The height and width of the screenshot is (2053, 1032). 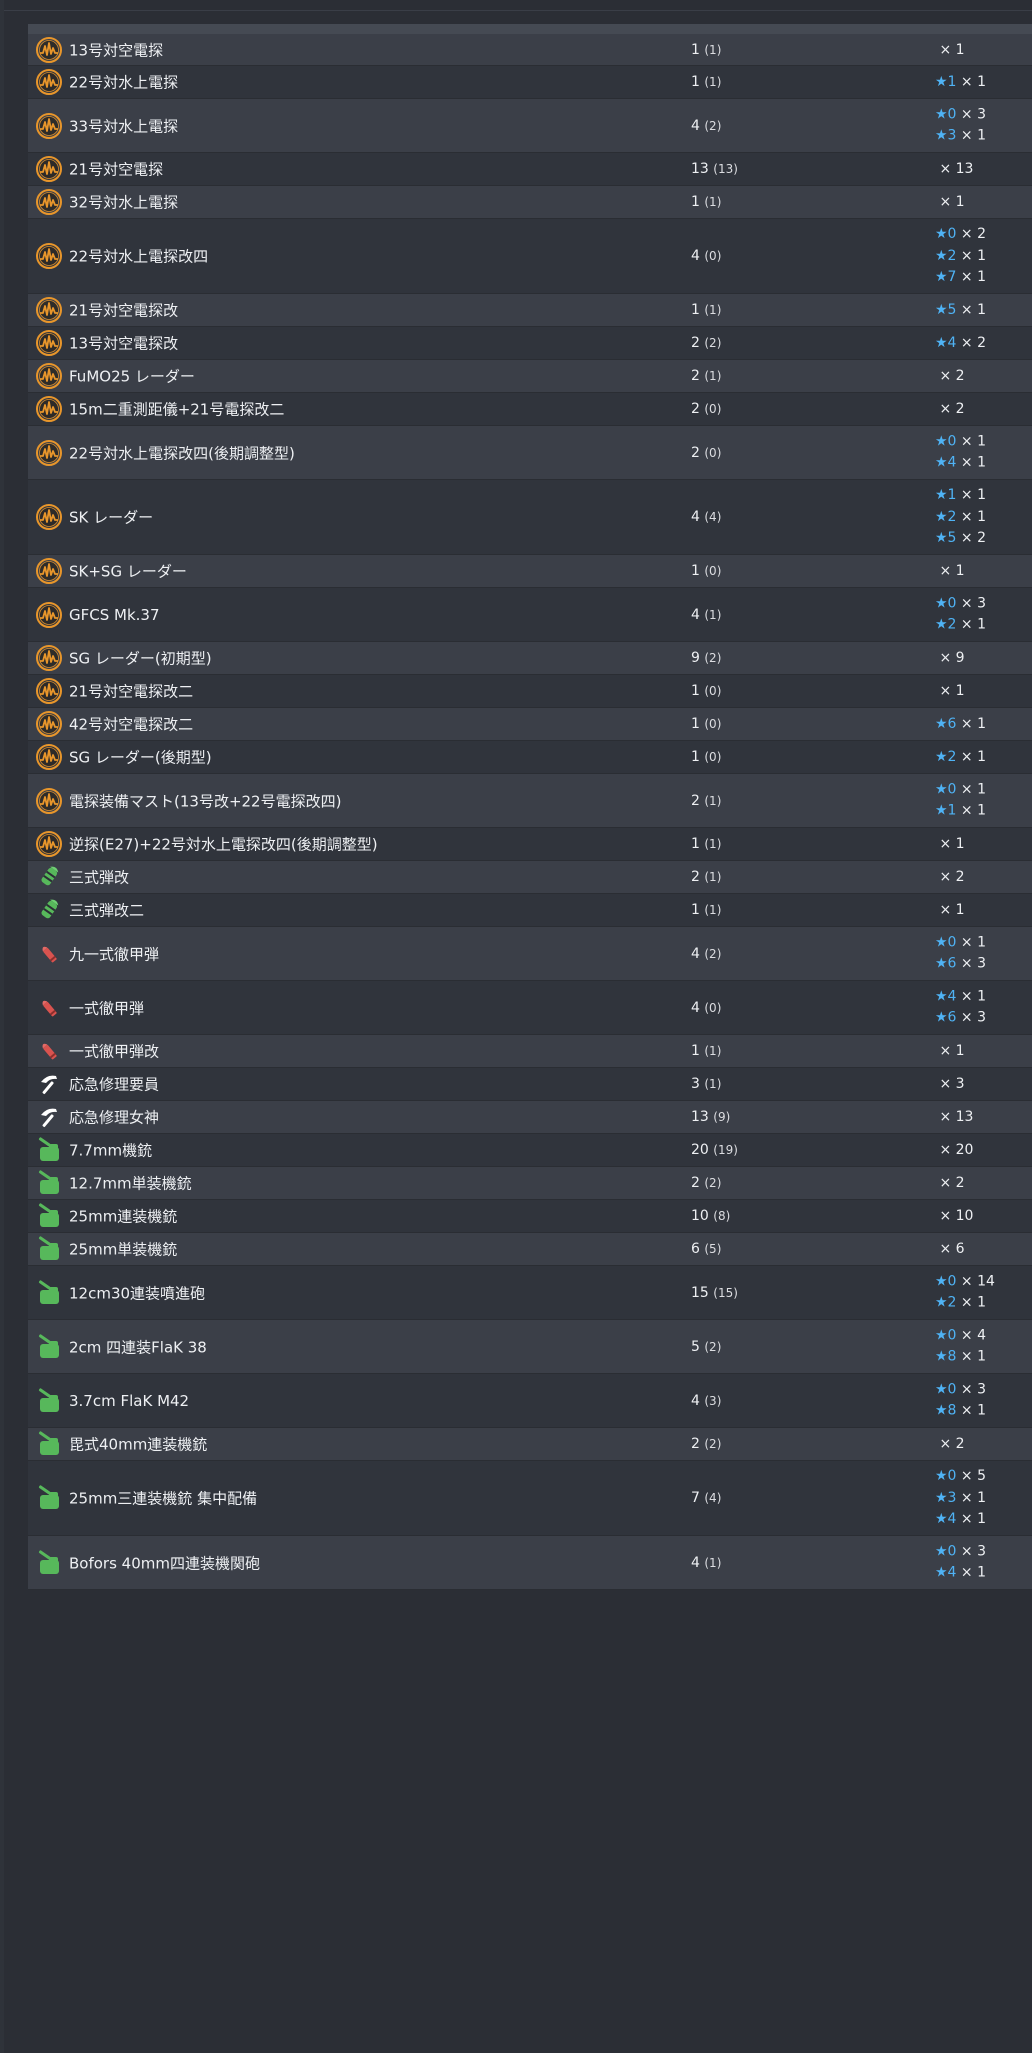 I want to click on table-row: 九一式徹甲弾 4 (2) ★0 × 1 ★6 × 3, so click(x=530, y=954).